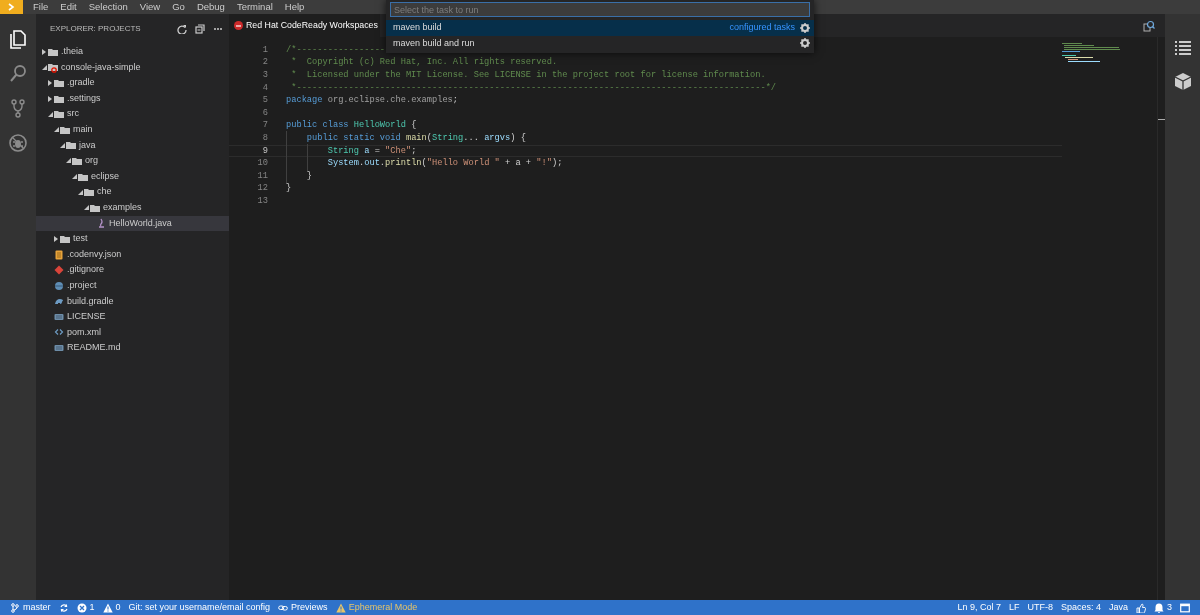  Describe the element at coordinates (132, 317) in the screenshot. I see `tree-item: LICENSE` at that location.